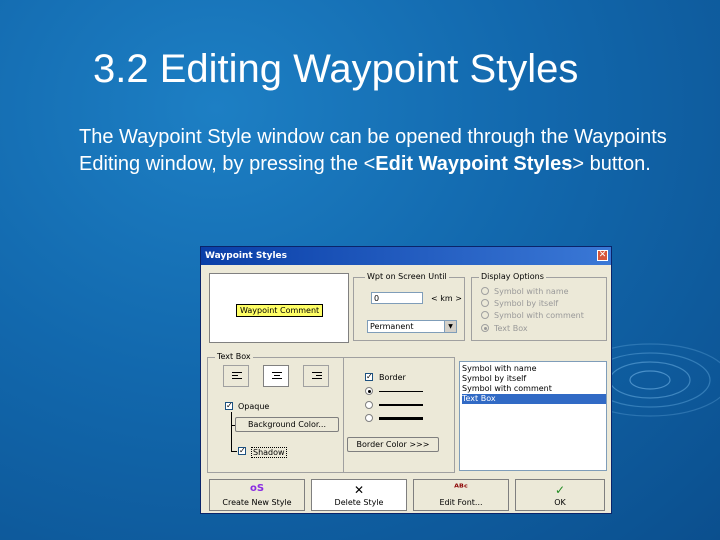 This screenshot has width=720, height=540. I want to click on style-preview: Waypoint Comment, so click(279, 308).